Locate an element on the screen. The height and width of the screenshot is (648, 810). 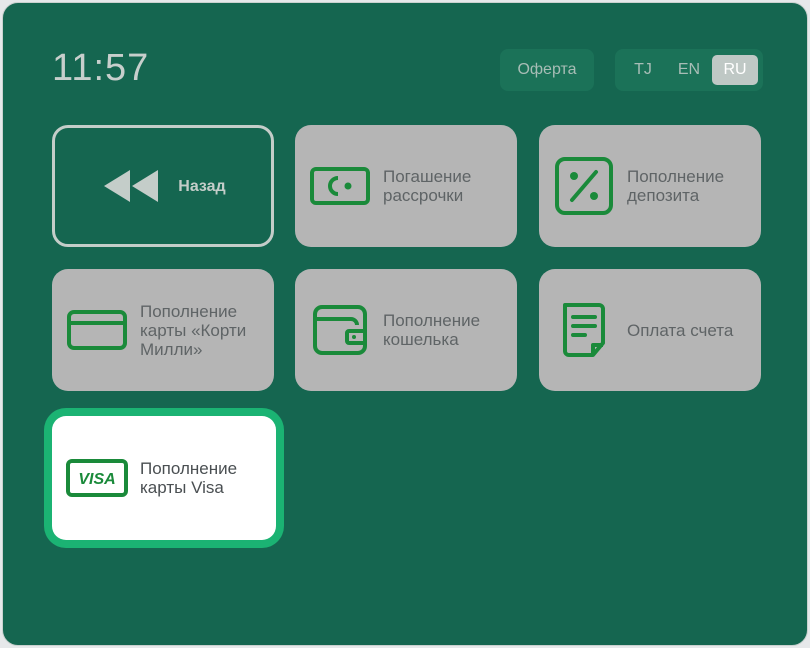
bill-label: Оплата счета is located at coordinates (680, 330).